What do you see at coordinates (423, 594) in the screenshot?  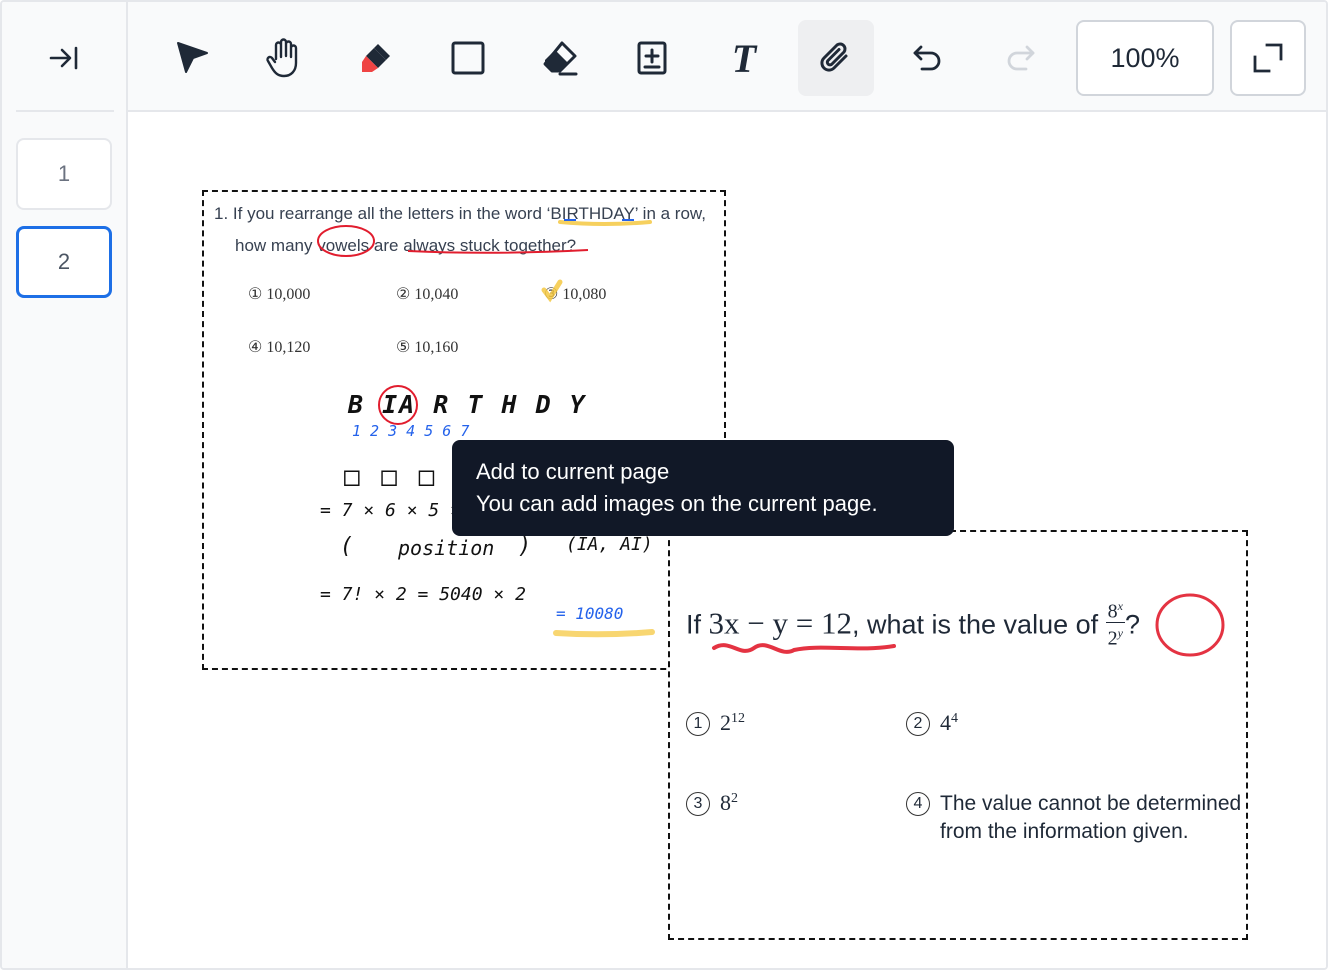 I see `handwritten-calc2: = 7! × 2 = 5040 × 2` at bounding box center [423, 594].